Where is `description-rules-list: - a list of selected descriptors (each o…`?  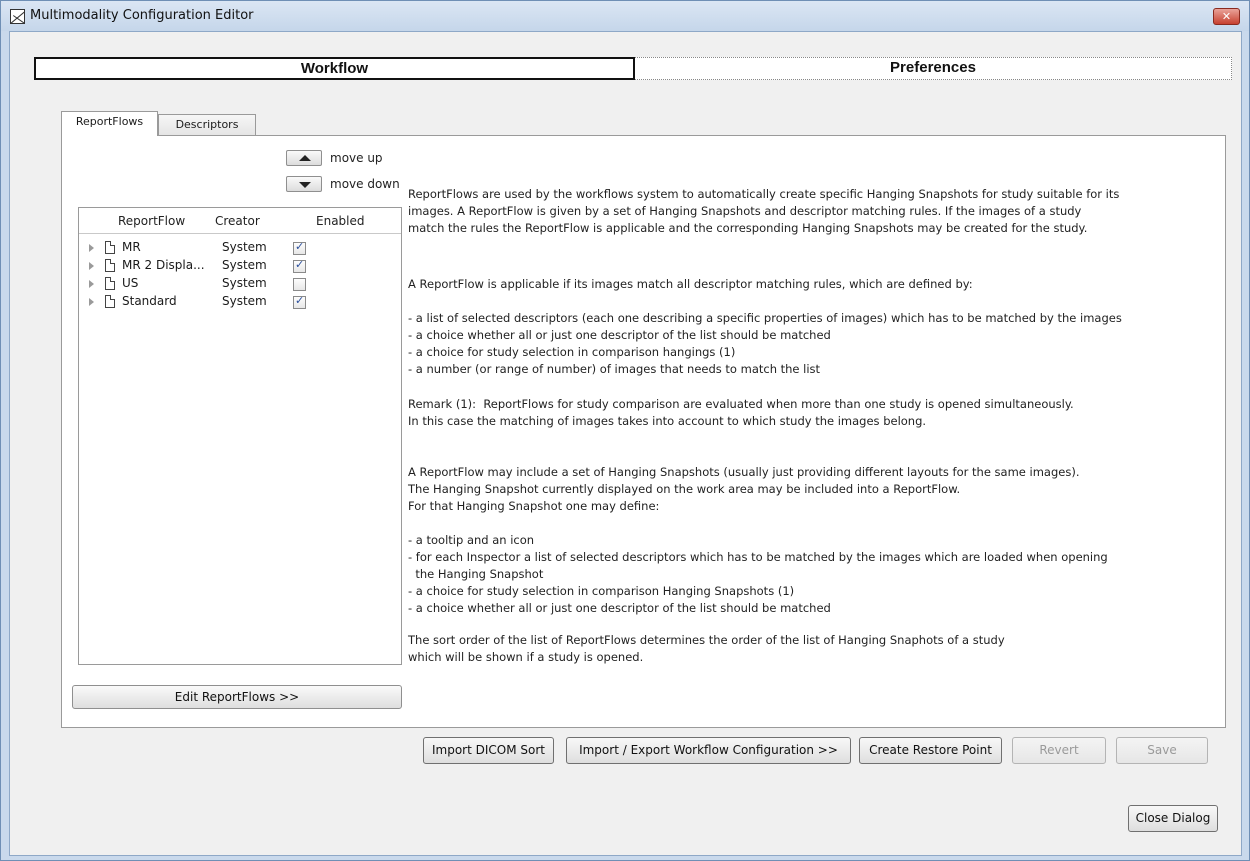 description-rules-list: - a list of selected descriptors (each o… is located at coordinates (765, 343).